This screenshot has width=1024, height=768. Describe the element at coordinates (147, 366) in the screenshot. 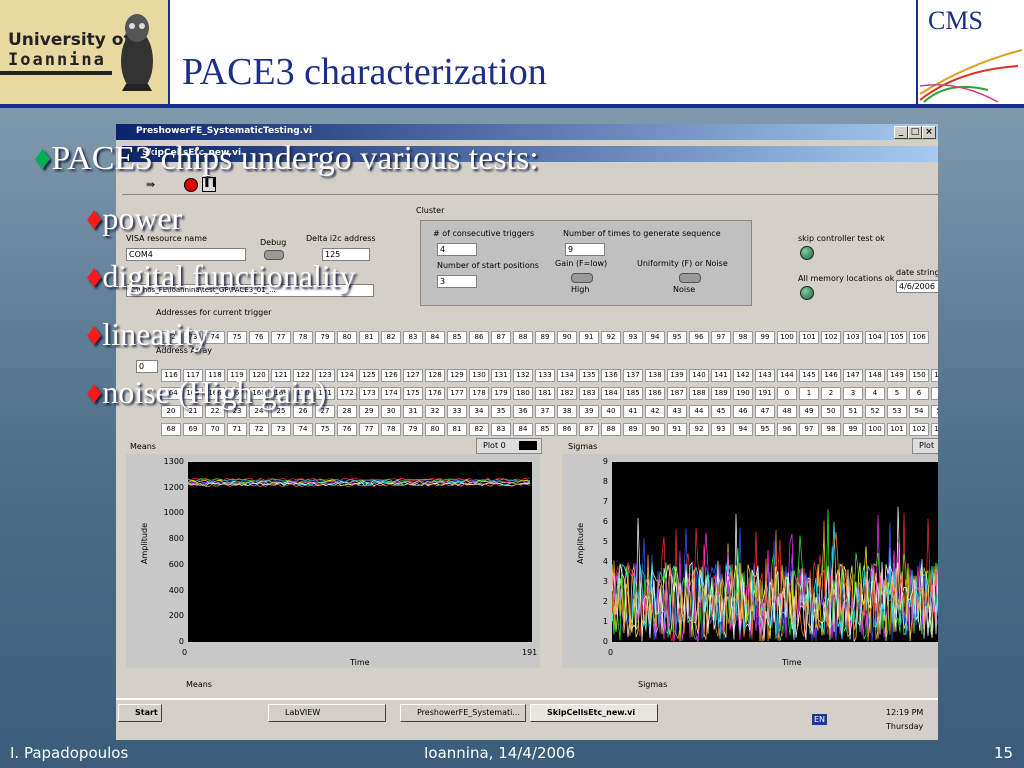

I see `addr-index-field: 0` at that location.